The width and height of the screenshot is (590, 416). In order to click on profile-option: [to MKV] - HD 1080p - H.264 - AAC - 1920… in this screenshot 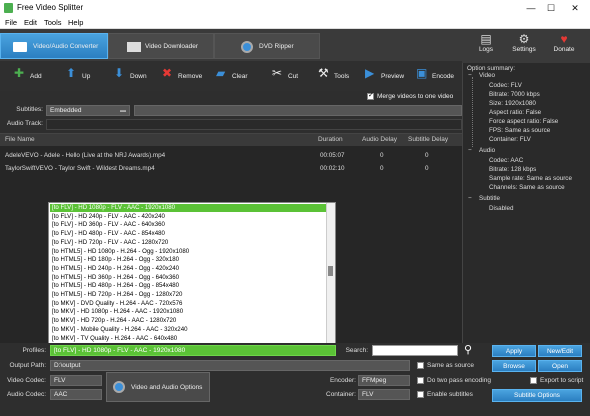, I will do `click(188, 312)`.